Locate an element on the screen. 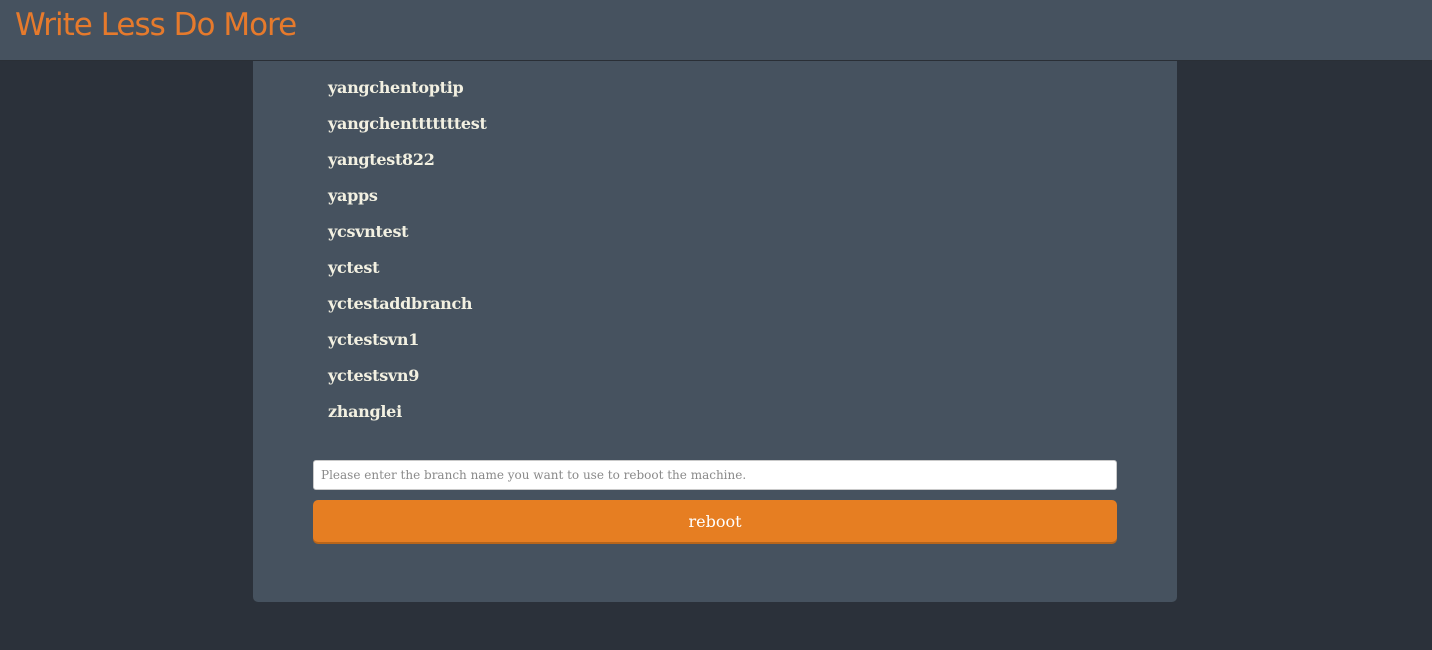 This screenshot has height=650, width=1432. branch-item: yangchentoptip is located at coordinates (407, 94).